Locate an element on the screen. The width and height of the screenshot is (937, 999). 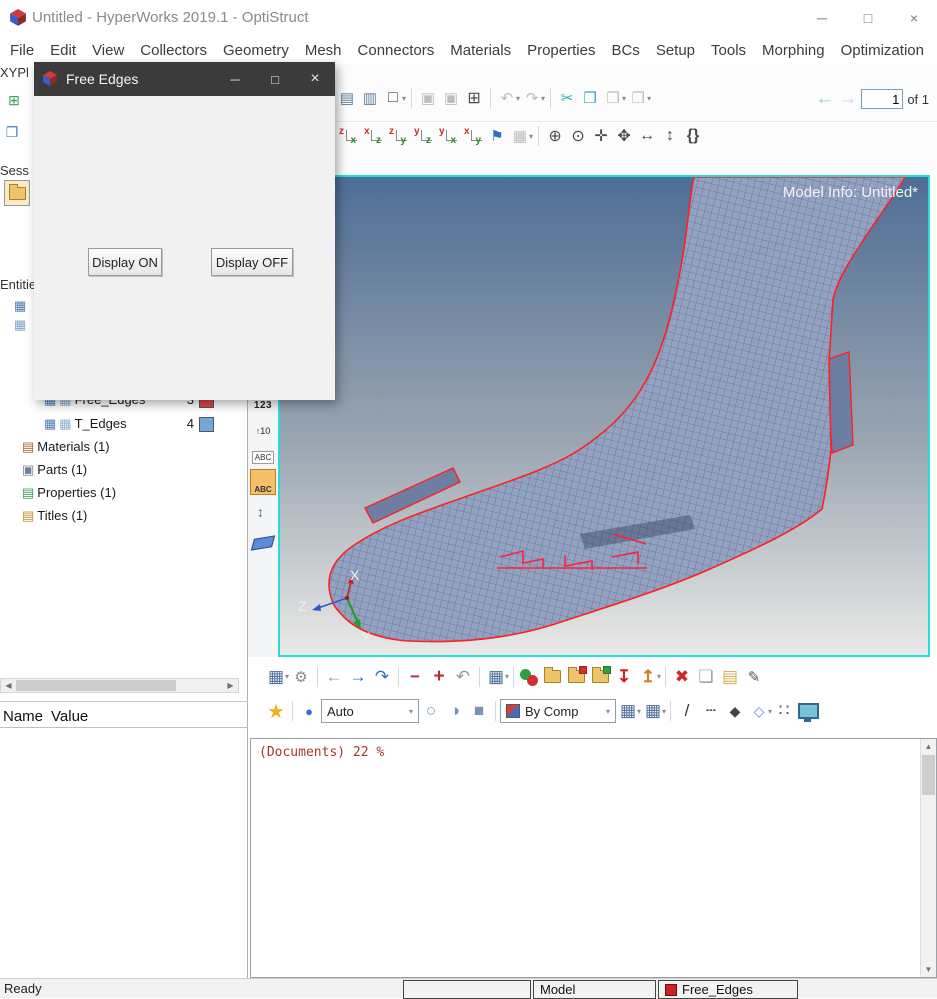
tree-row-parts: ▣ Parts (1) is located at coordinates (123, 469).